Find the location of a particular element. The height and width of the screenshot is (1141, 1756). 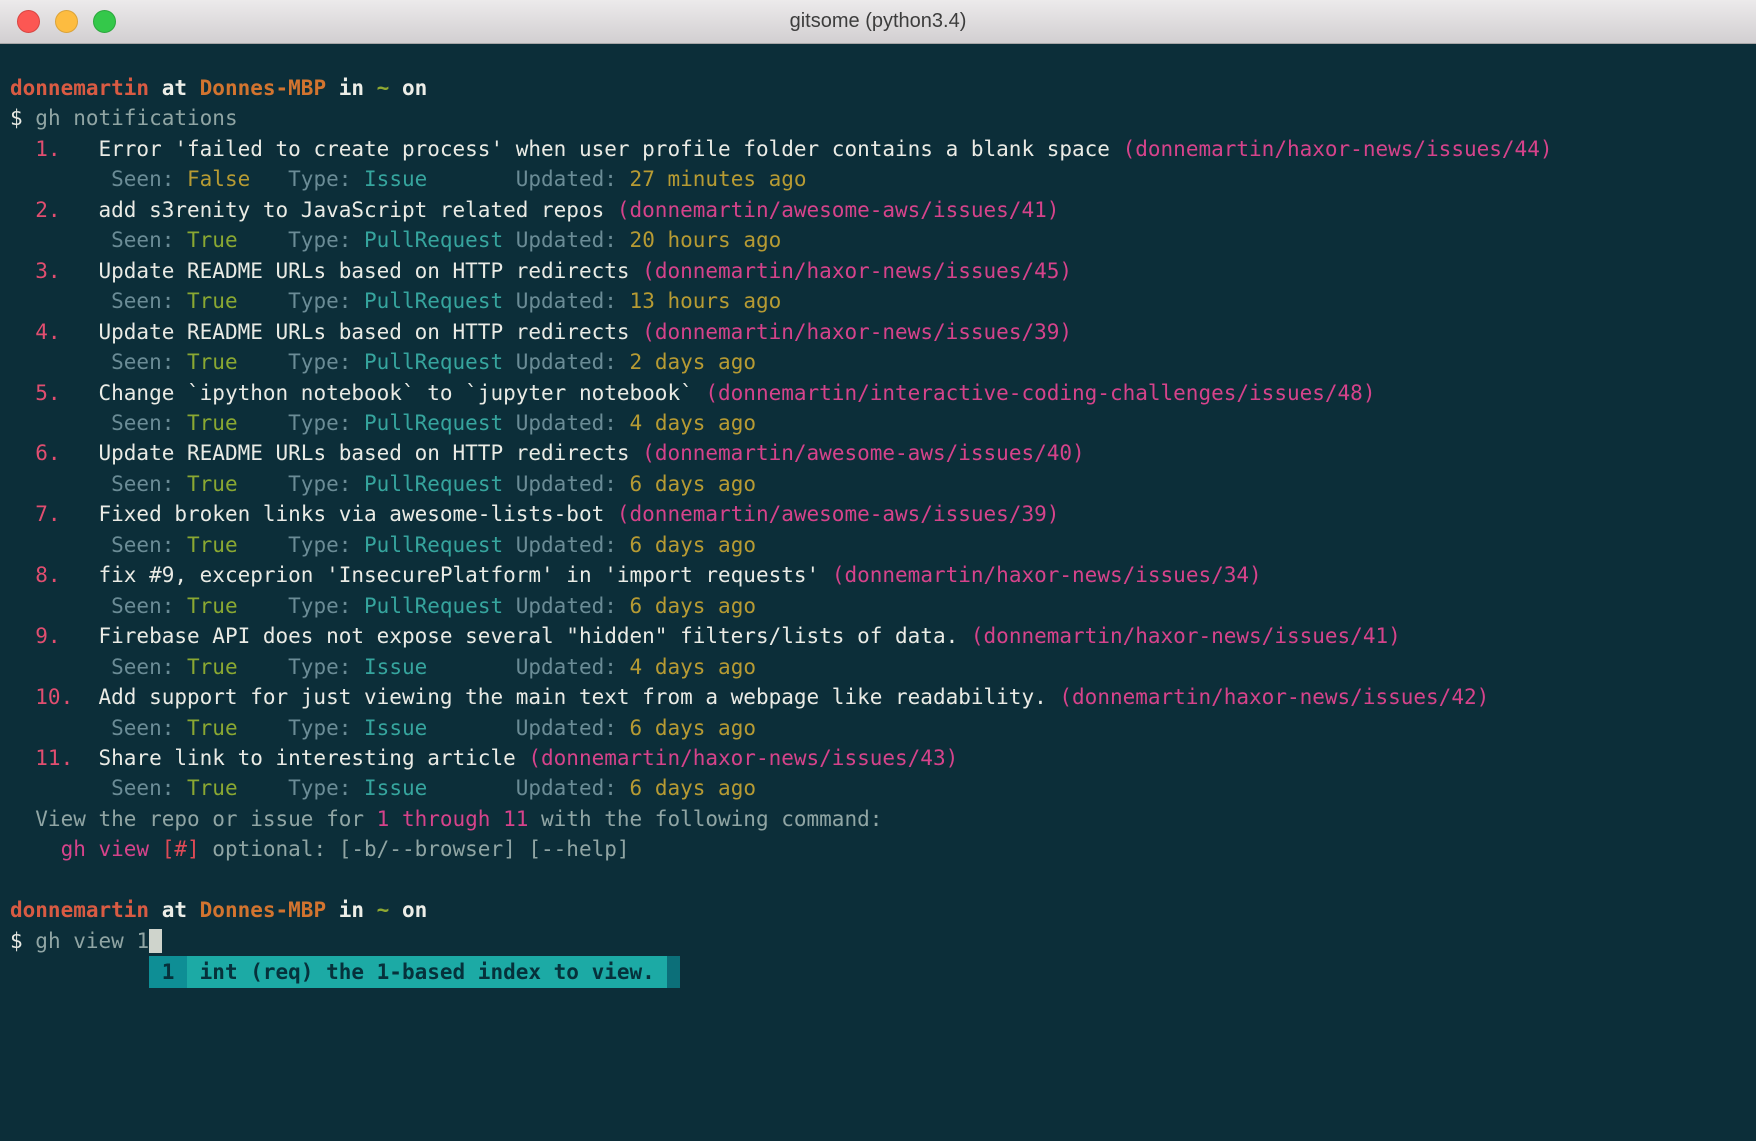

notification-number: 4. is located at coordinates (35, 331).